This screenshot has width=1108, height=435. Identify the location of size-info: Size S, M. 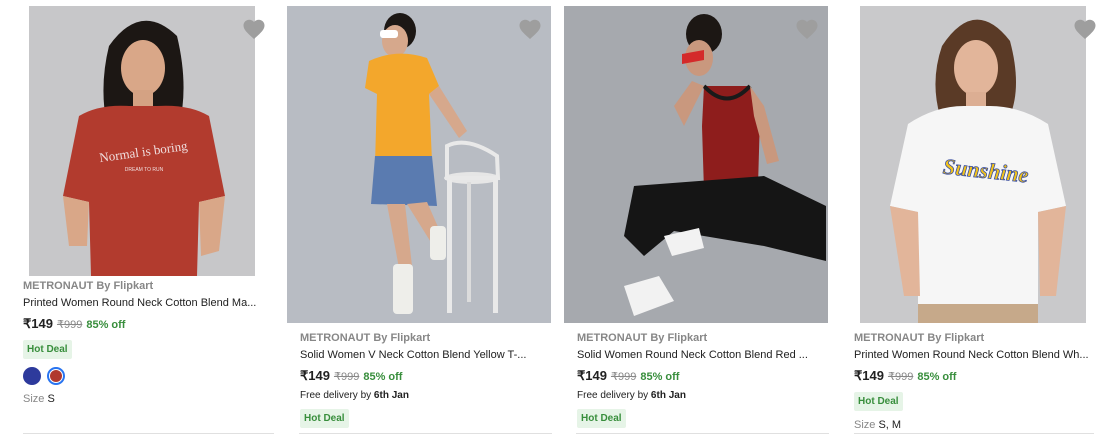
(981, 425).